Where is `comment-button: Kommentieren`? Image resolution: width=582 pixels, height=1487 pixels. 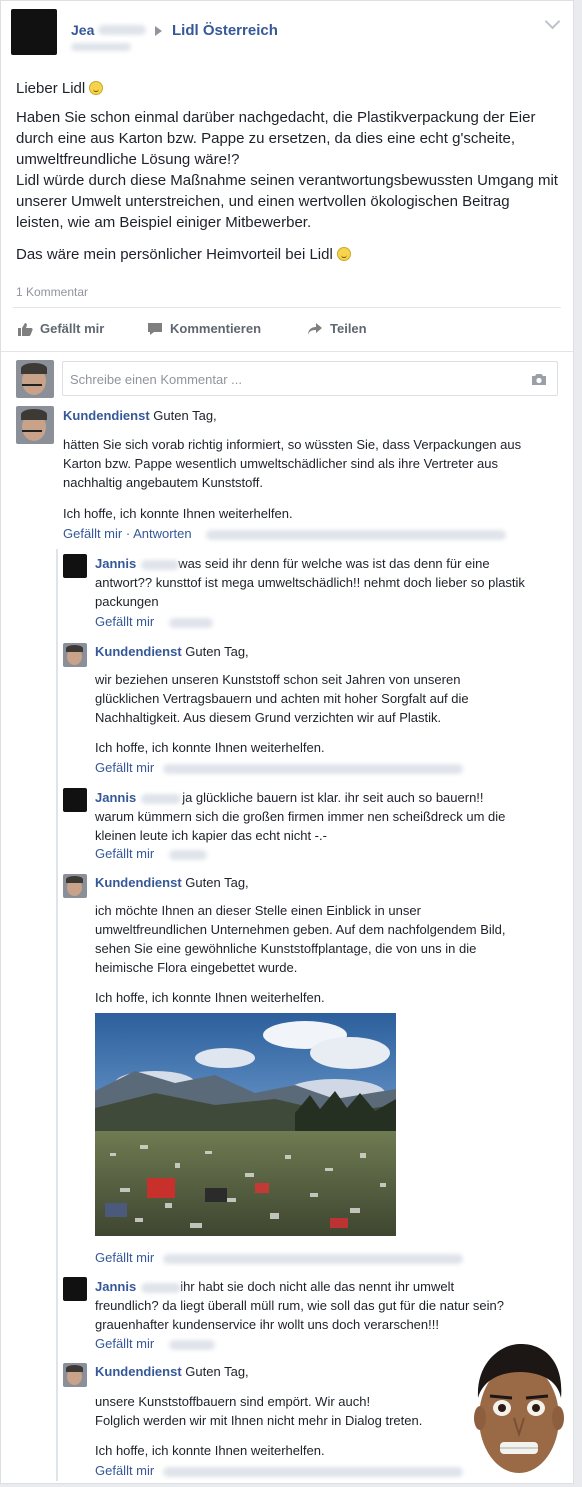 comment-button: Kommentieren is located at coordinates (204, 328).